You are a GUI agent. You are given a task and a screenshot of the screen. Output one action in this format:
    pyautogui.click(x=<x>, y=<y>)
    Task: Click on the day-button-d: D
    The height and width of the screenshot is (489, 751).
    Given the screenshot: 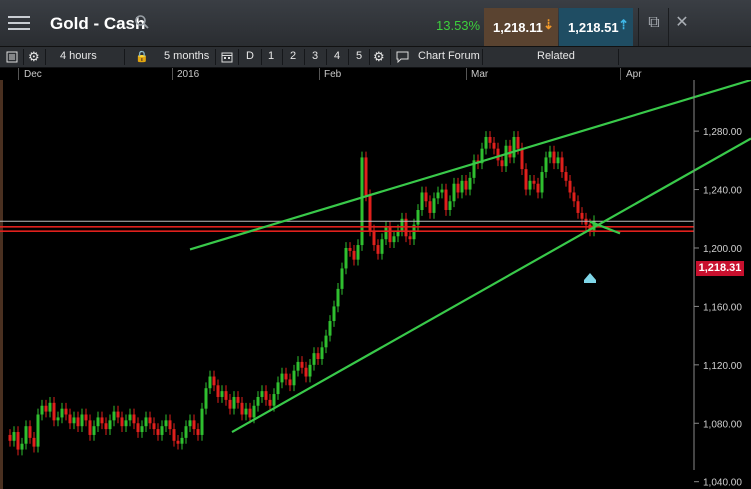 What is the action you would take?
    pyautogui.click(x=250, y=56)
    